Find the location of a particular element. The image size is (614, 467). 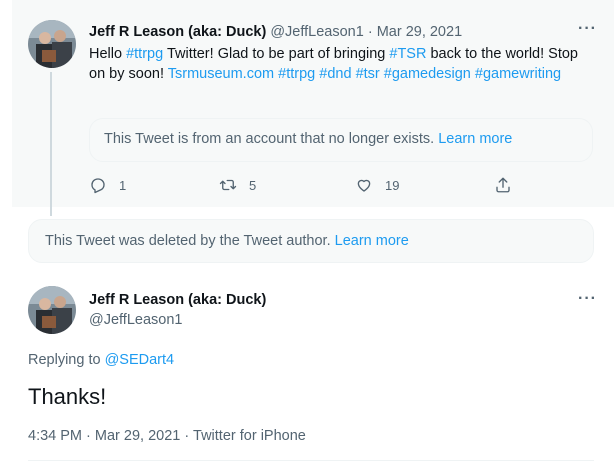

hashtag-dnd: #dnd is located at coordinates (335, 74).